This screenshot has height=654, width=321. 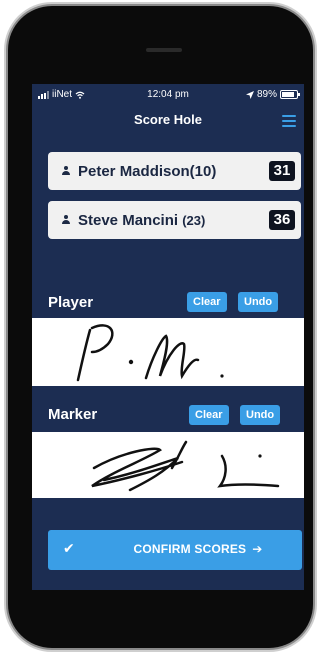 What do you see at coordinates (258, 302) in the screenshot?
I see `player-undo-button: Undo` at bounding box center [258, 302].